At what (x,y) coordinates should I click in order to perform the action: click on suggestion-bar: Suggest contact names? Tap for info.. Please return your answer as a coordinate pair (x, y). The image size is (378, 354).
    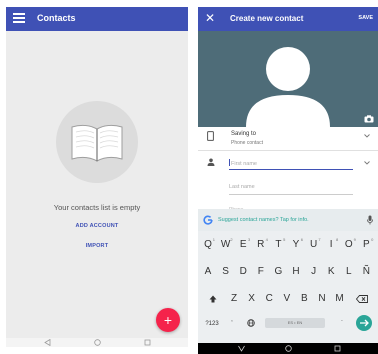
    Looking at the image, I should click on (288, 220).